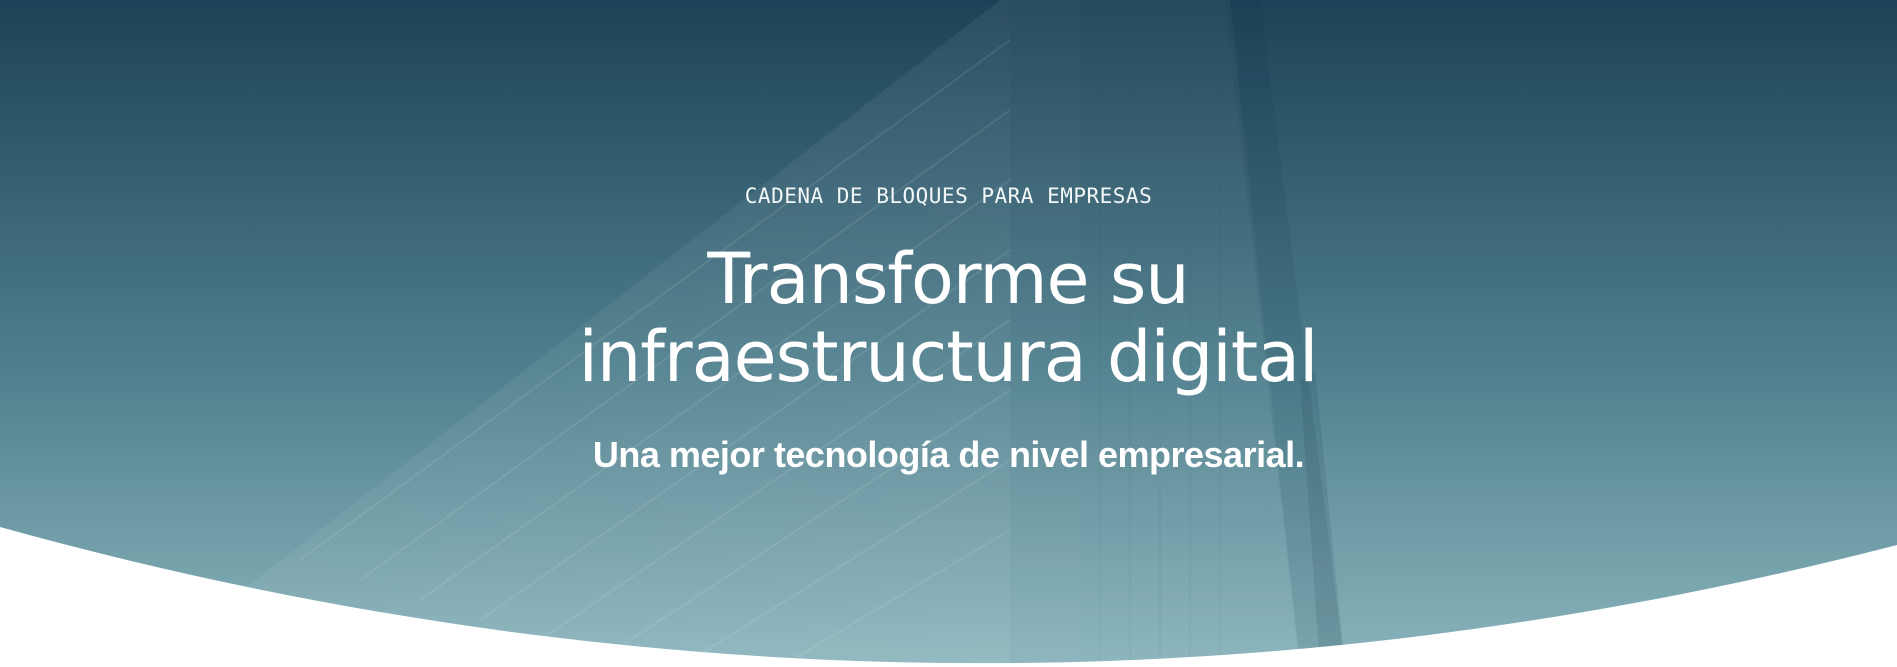  Describe the element at coordinates (948, 196) in the screenshot. I see `hero-eyebrow: CADENA DE BLOQUES PARA EMPRESAS` at that location.